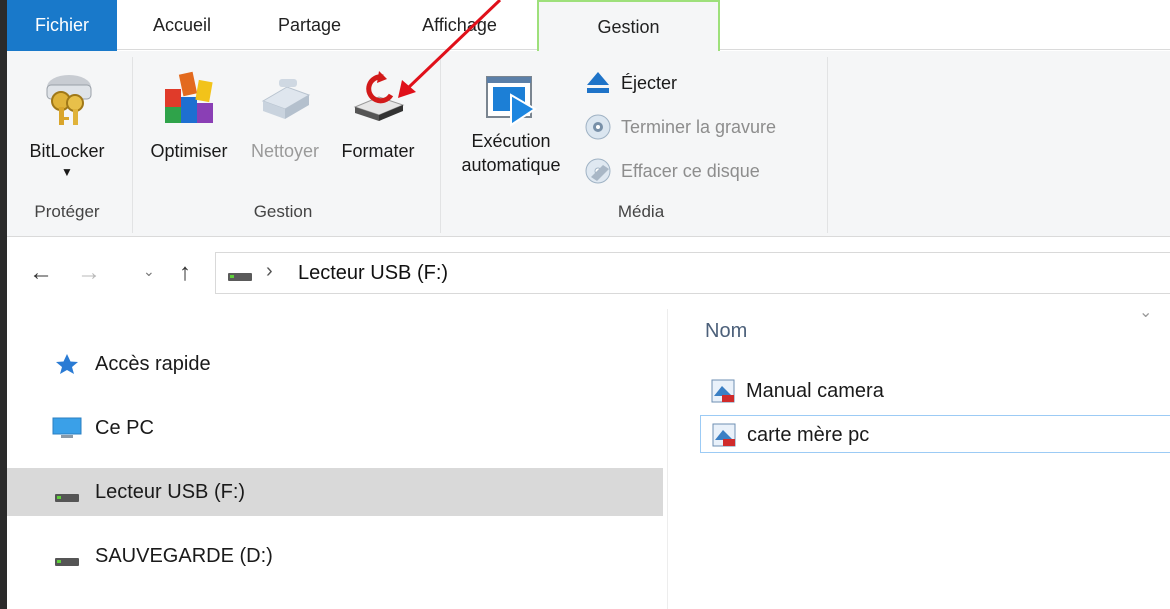 Image resolution: width=1170 pixels, height=609 pixels. I want to click on chevron-down-icon: ▼, so click(67, 172).